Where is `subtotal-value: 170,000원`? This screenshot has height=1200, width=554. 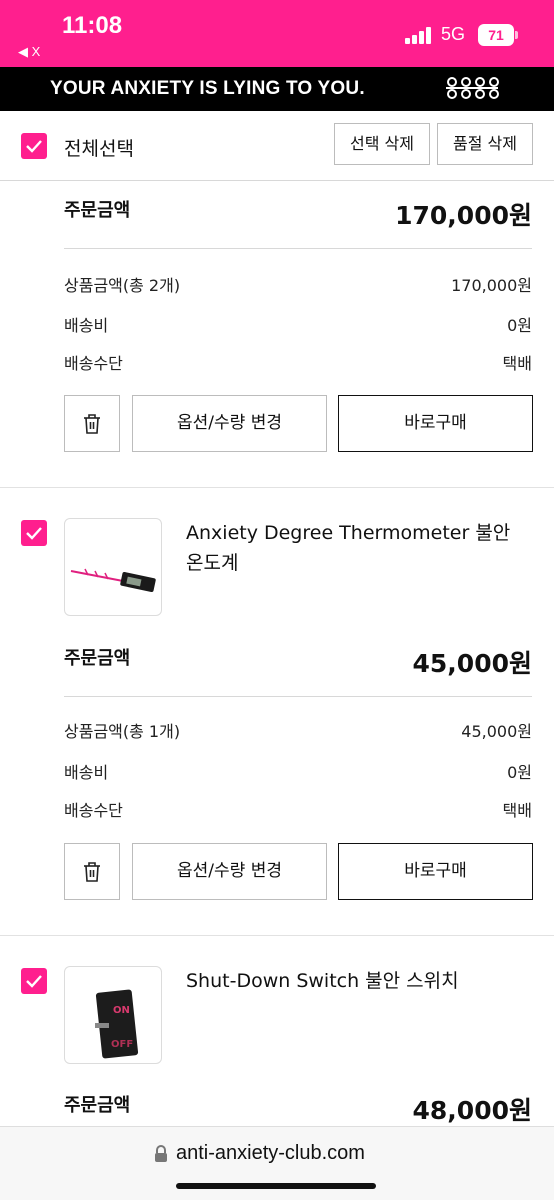
subtotal-value: 170,000원 is located at coordinates (491, 285).